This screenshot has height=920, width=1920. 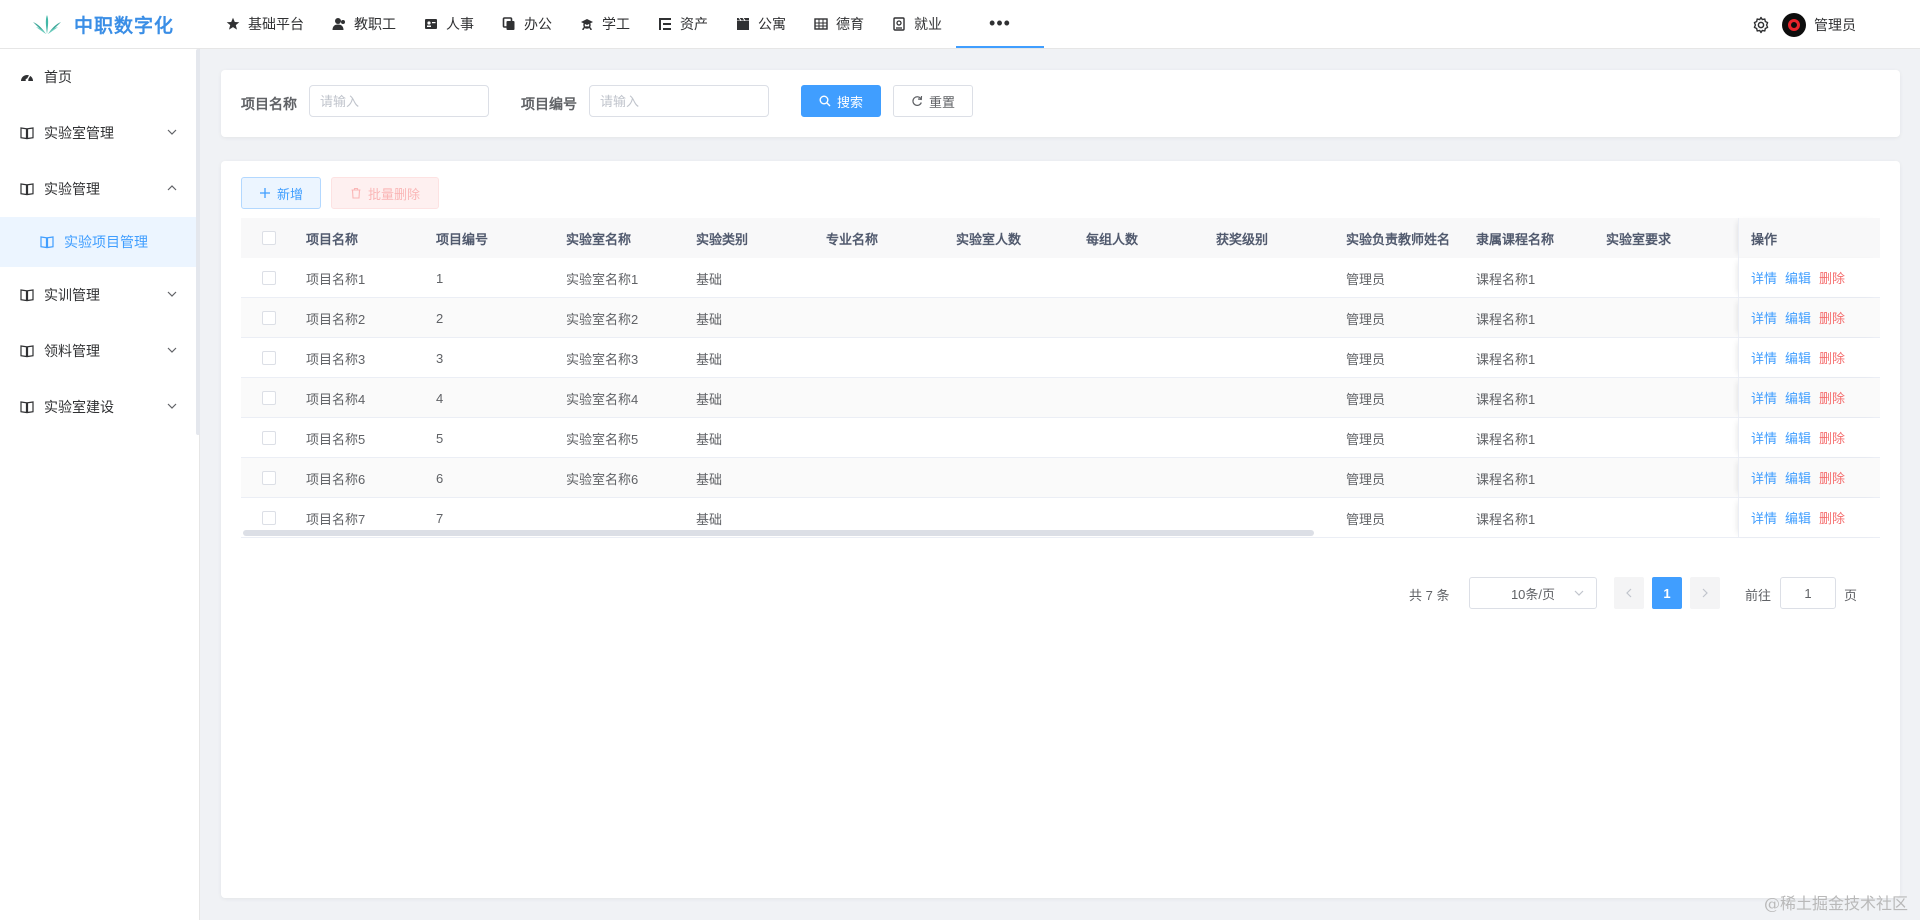 What do you see at coordinates (772, 24) in the screenshot?
I see `nav-item-label: 公寓` at bounding box center [772, 24].